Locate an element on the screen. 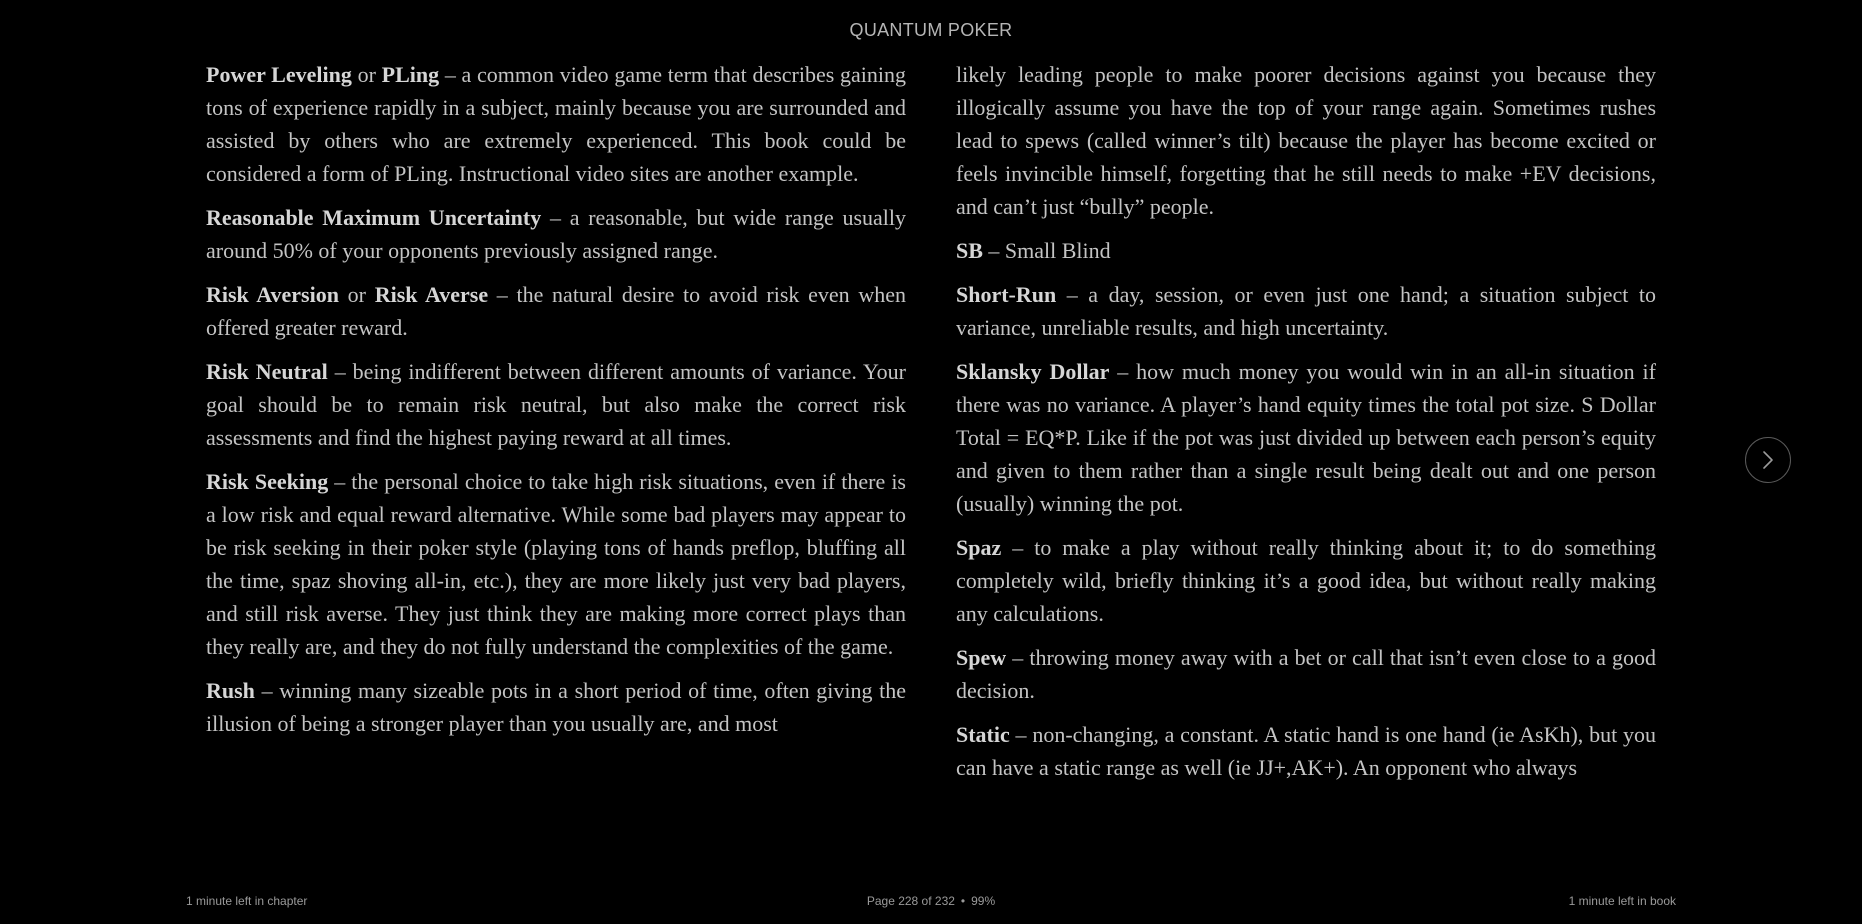 The height and width of the screenshot is (924, 1862). glossary-term: Risk Seeking is located at coordinates (267, 481).